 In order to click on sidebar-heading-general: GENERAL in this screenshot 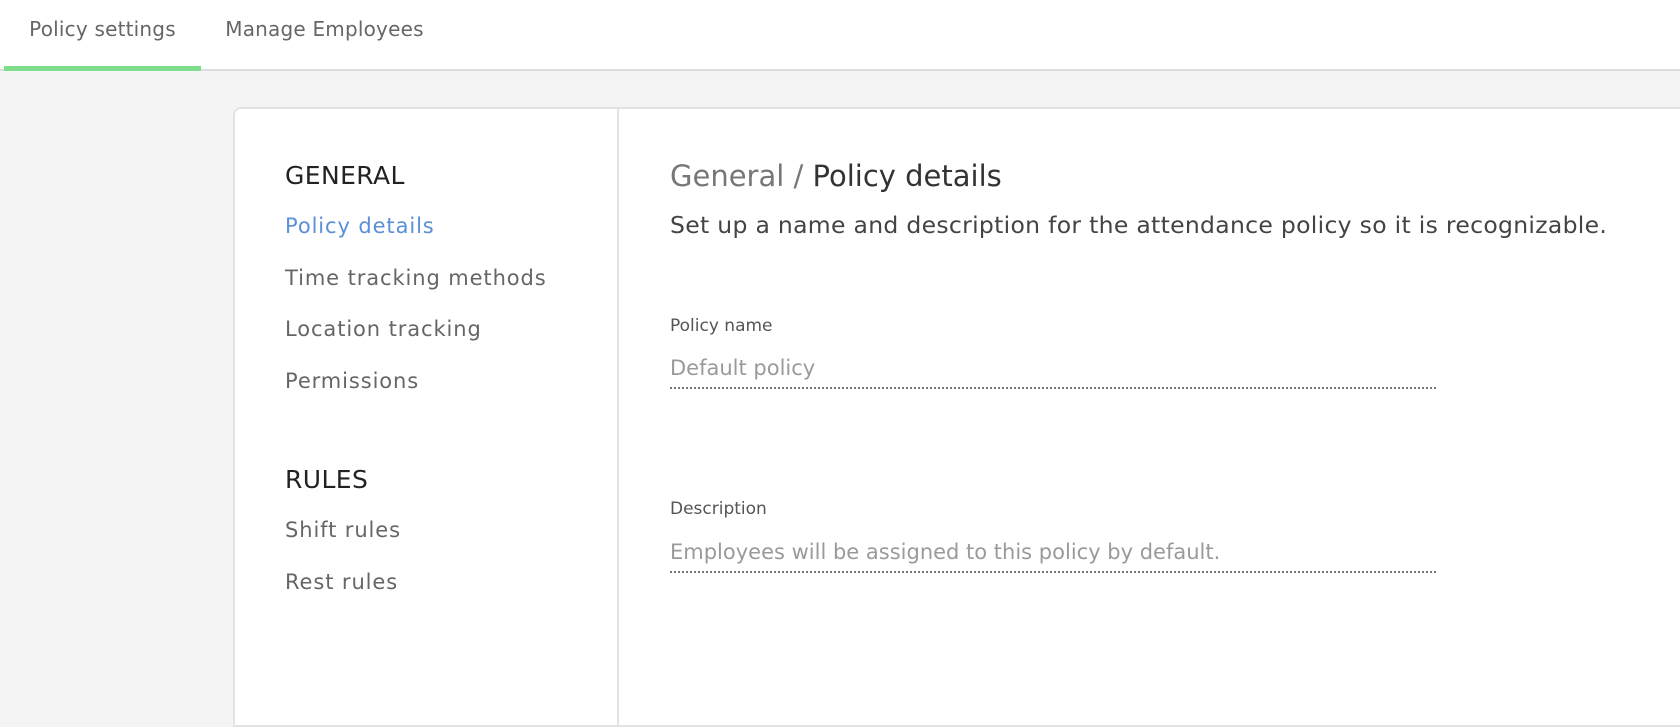, I will do `click(345, 175)`.